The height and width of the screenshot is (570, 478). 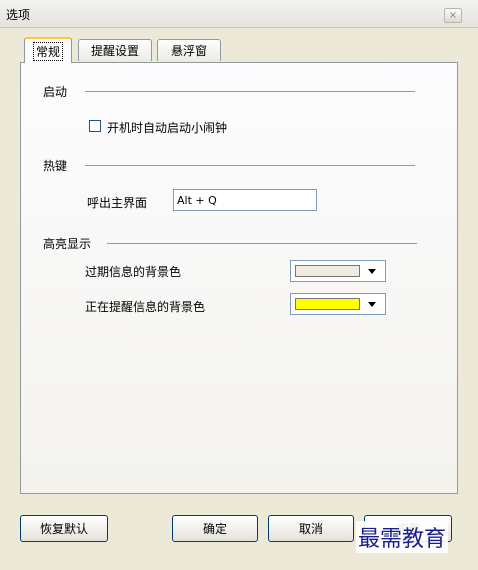 I want to click on tab-general-label: 常规, so click(x=47, y=51).